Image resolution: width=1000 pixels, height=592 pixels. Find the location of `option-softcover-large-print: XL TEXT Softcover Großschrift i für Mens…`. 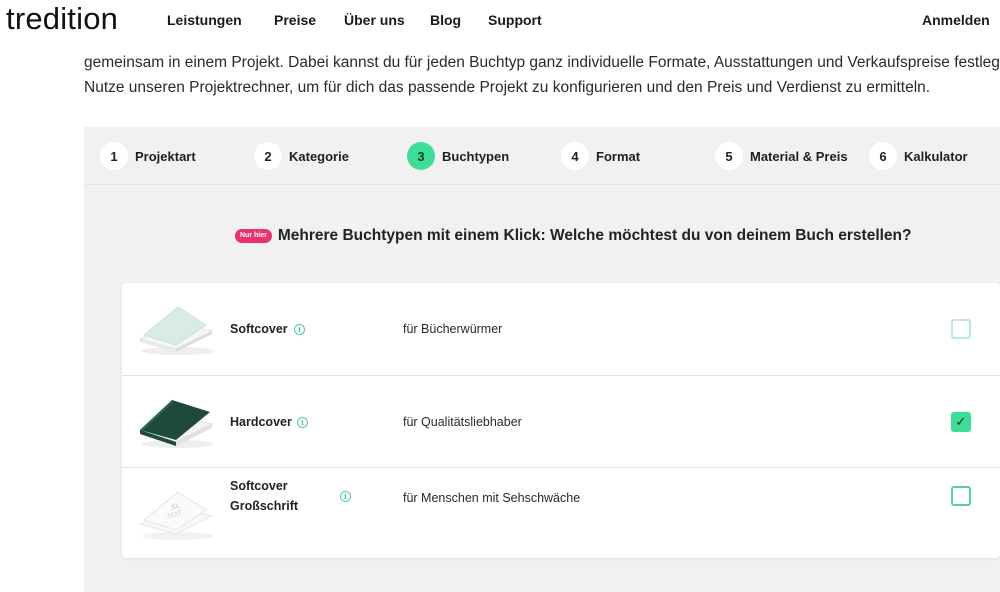

option-softcover-large-print: XL TEXT Softcover Großschrift i für Mens… is located at coordinates (561, 512).